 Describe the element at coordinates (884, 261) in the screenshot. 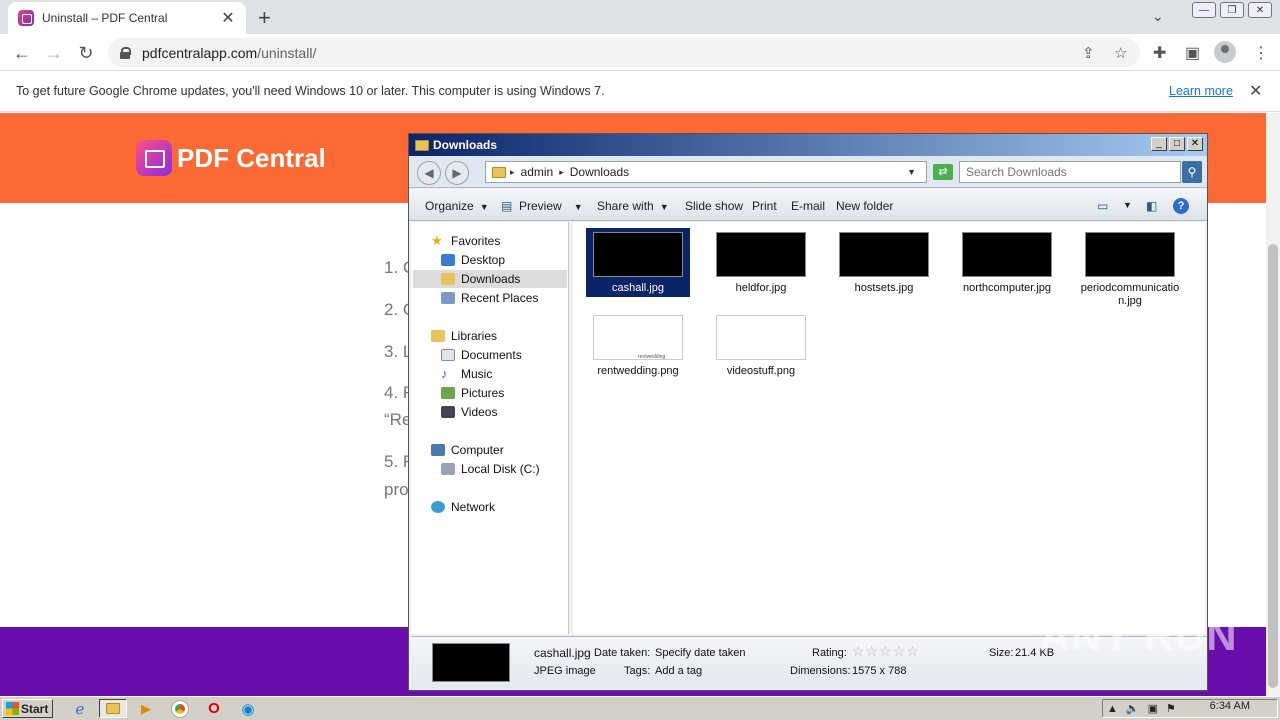

I see `file-item: hostsets.jpg` at that location.